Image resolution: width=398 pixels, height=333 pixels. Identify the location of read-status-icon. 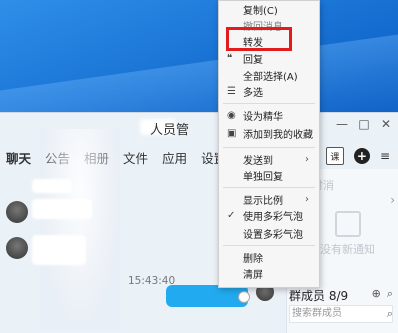
(244, 297).